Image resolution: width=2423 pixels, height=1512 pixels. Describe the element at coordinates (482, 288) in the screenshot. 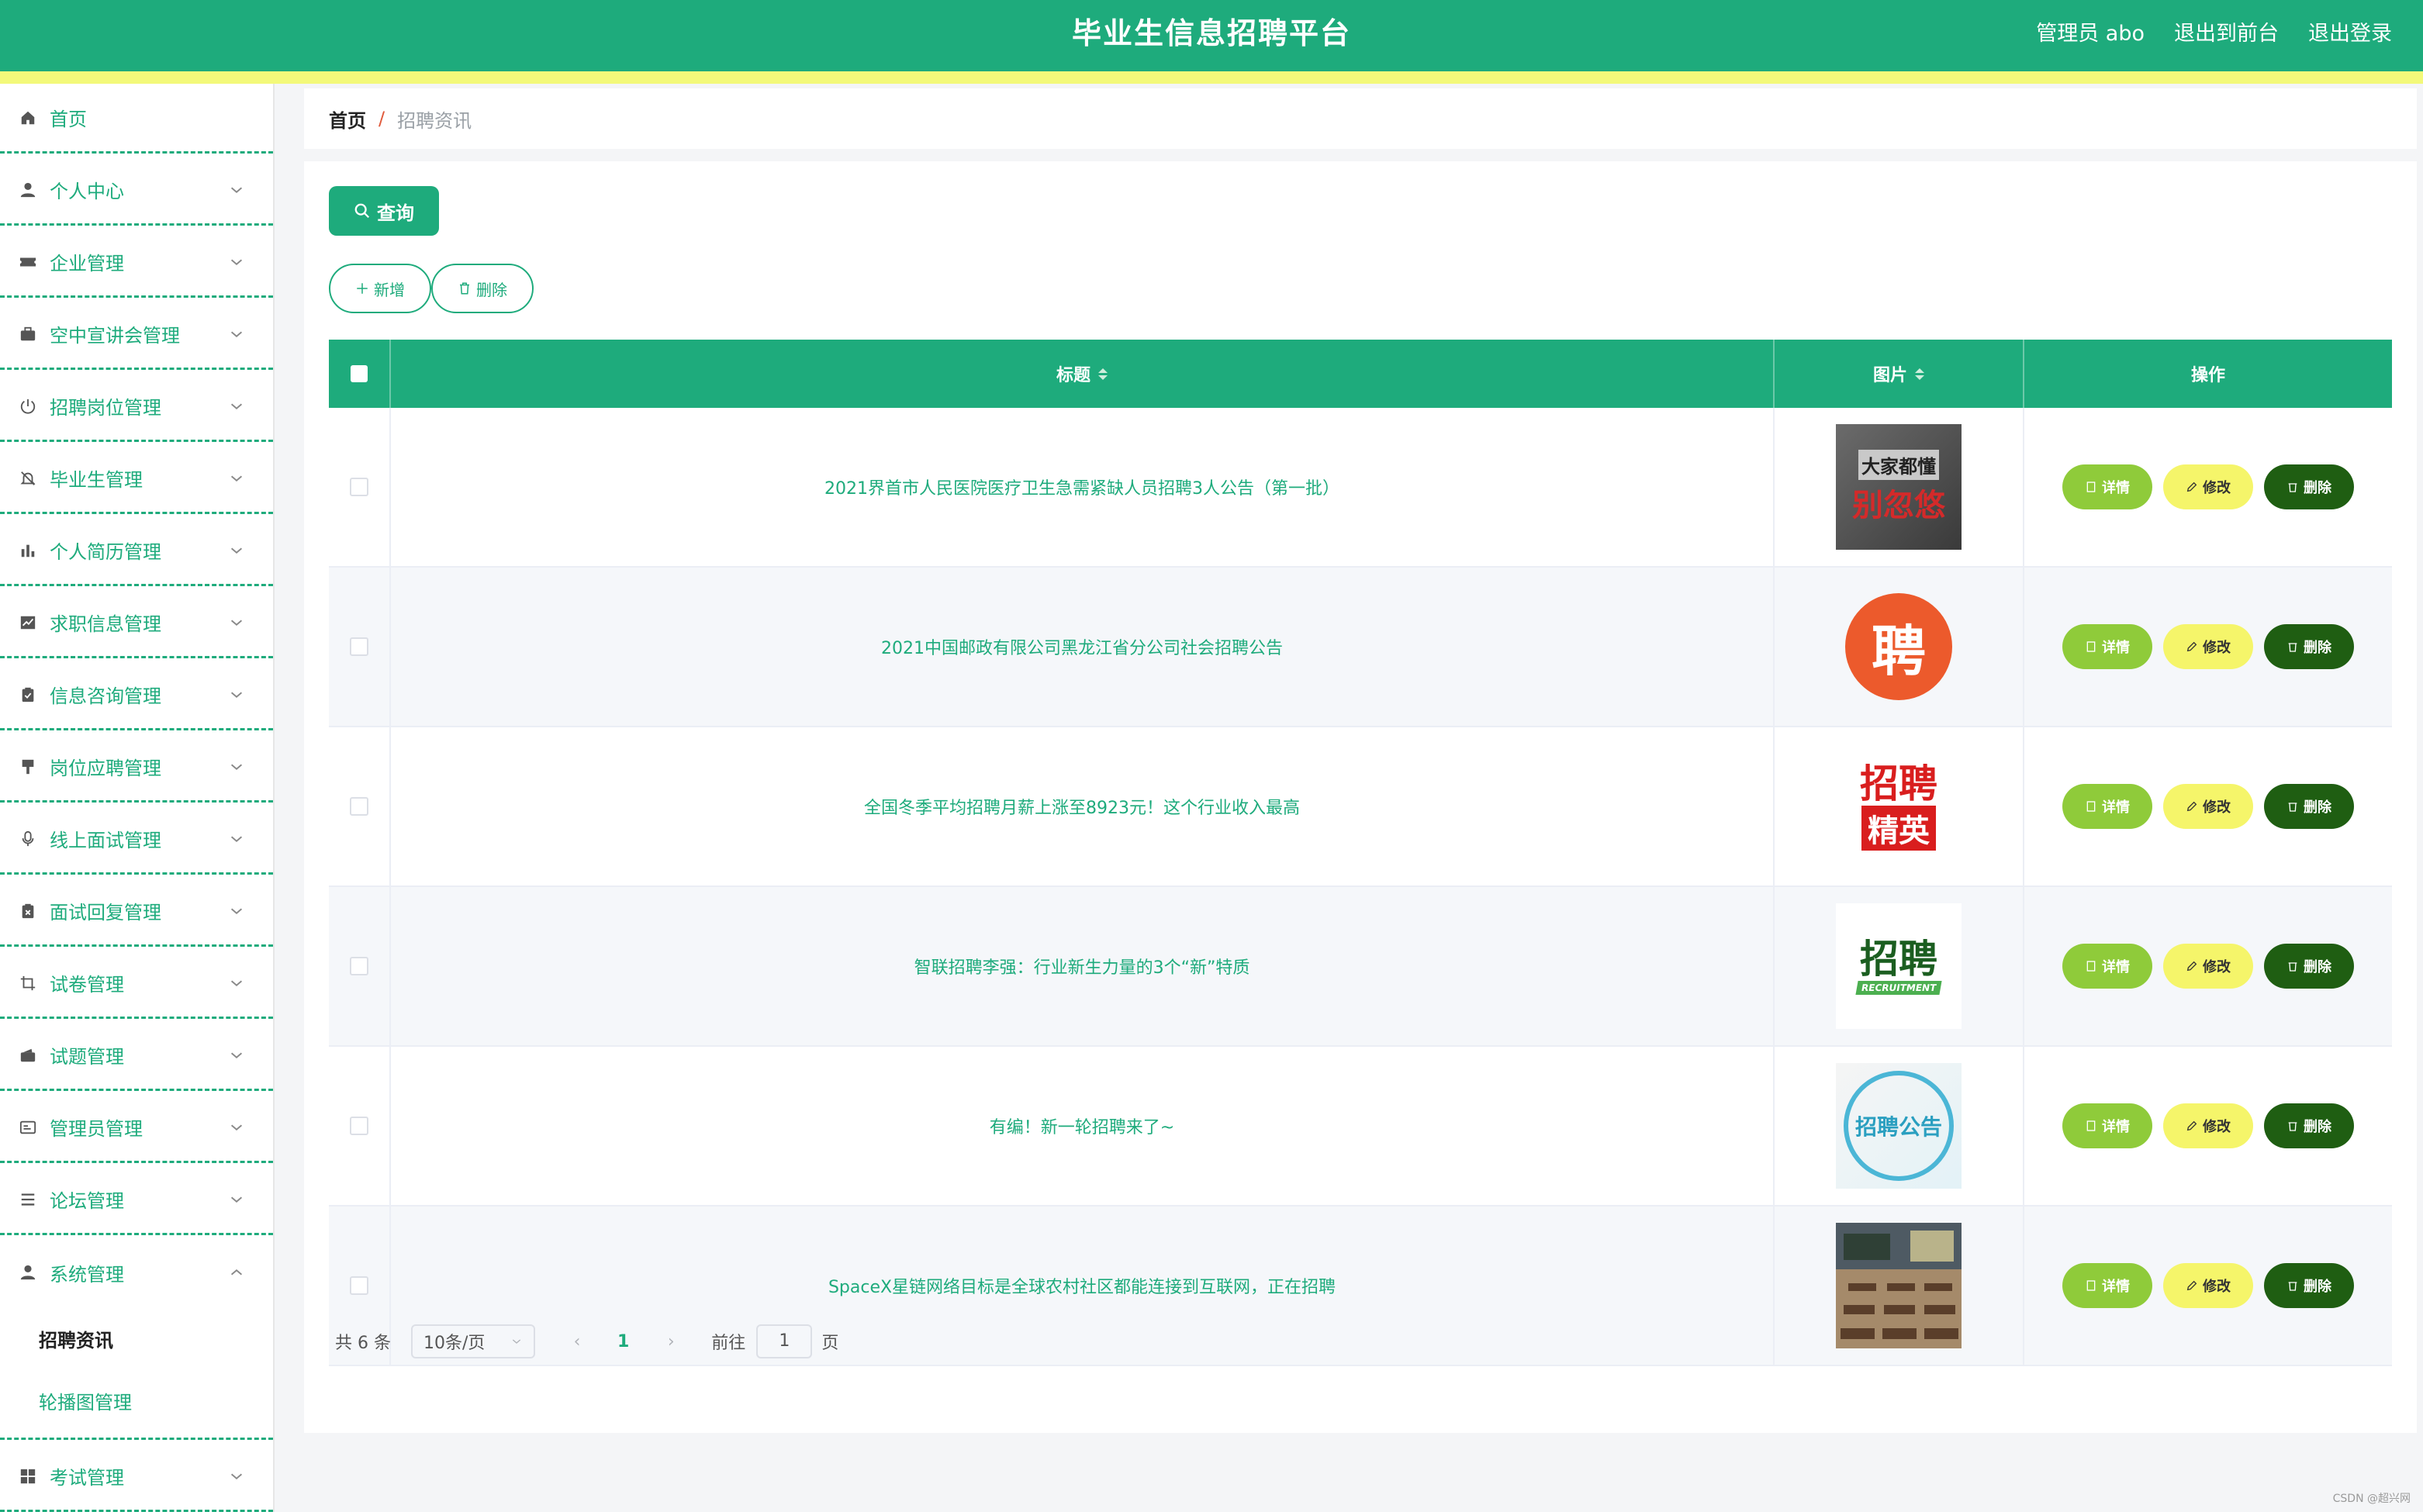

I see `batch-delete-button: 删除` at that location.